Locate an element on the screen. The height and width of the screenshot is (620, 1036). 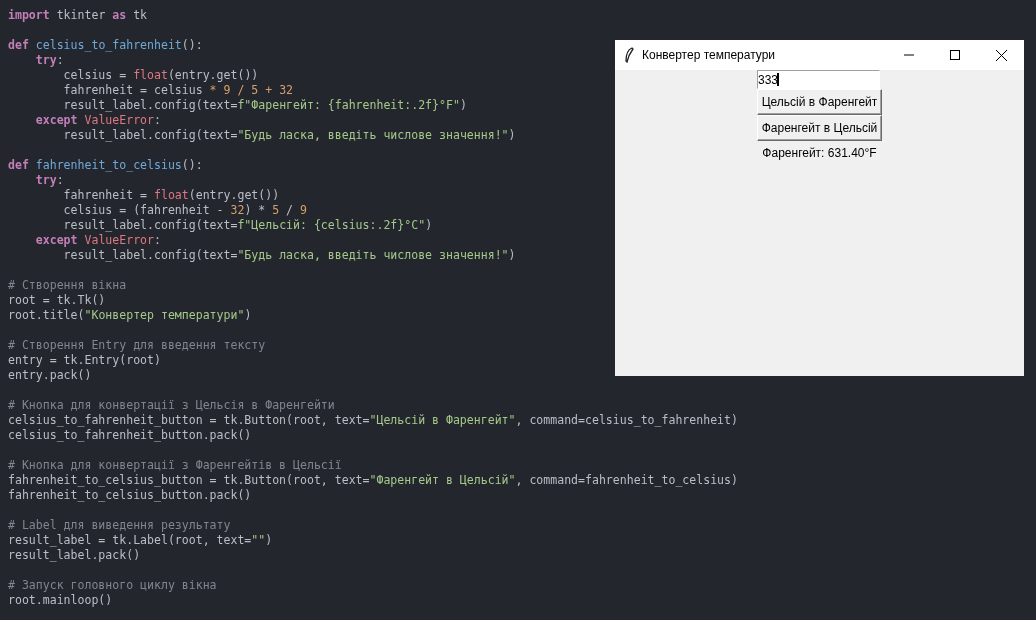
code-line: celsius = float(entry.get()) is located at coordinates (160, 75).